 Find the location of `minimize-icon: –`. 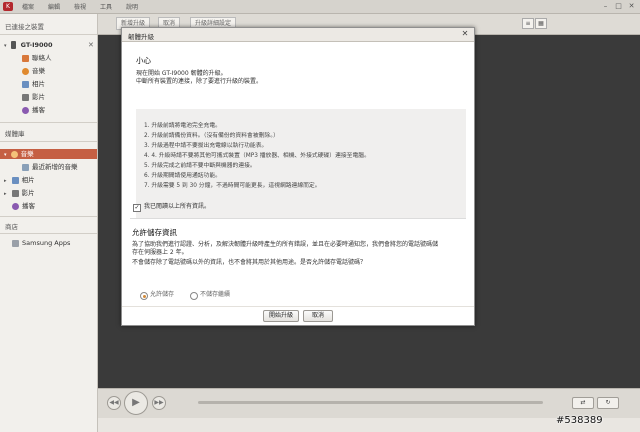

minimize-icon: – is located at coordinates (605, 6).